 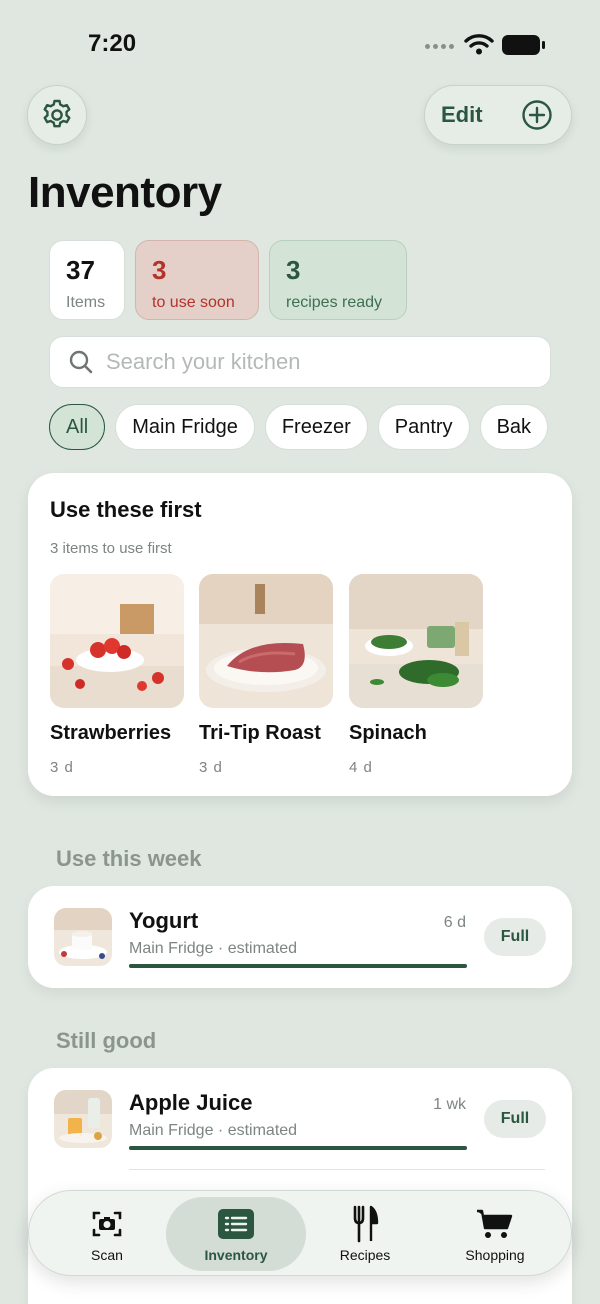 I want to click on camera-icon, so click(x=107, y=1224).